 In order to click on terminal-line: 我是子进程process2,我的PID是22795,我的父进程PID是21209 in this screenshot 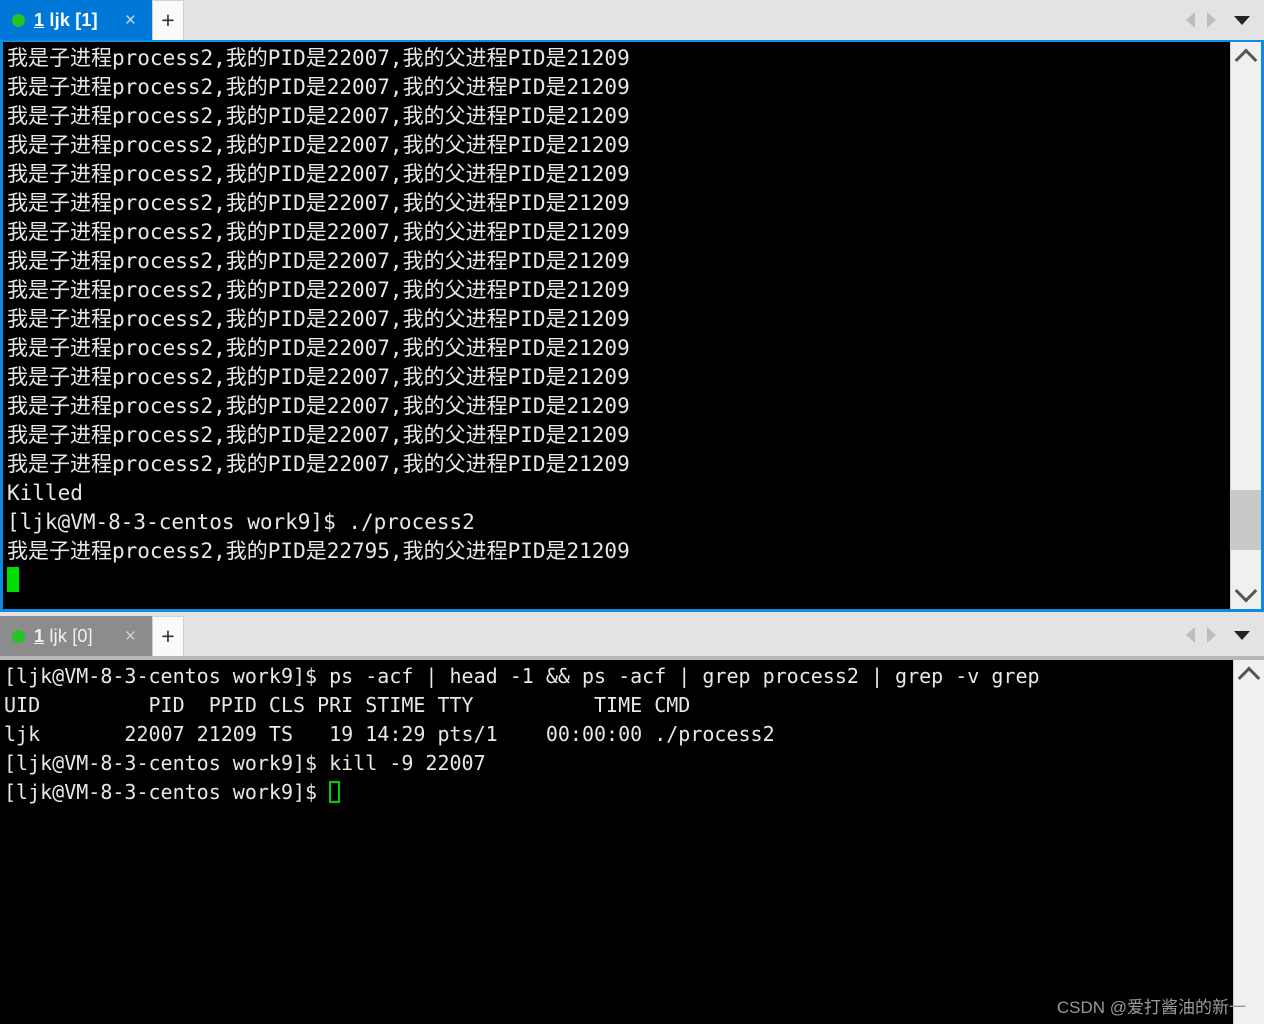, I will do `click(318, 551)`.